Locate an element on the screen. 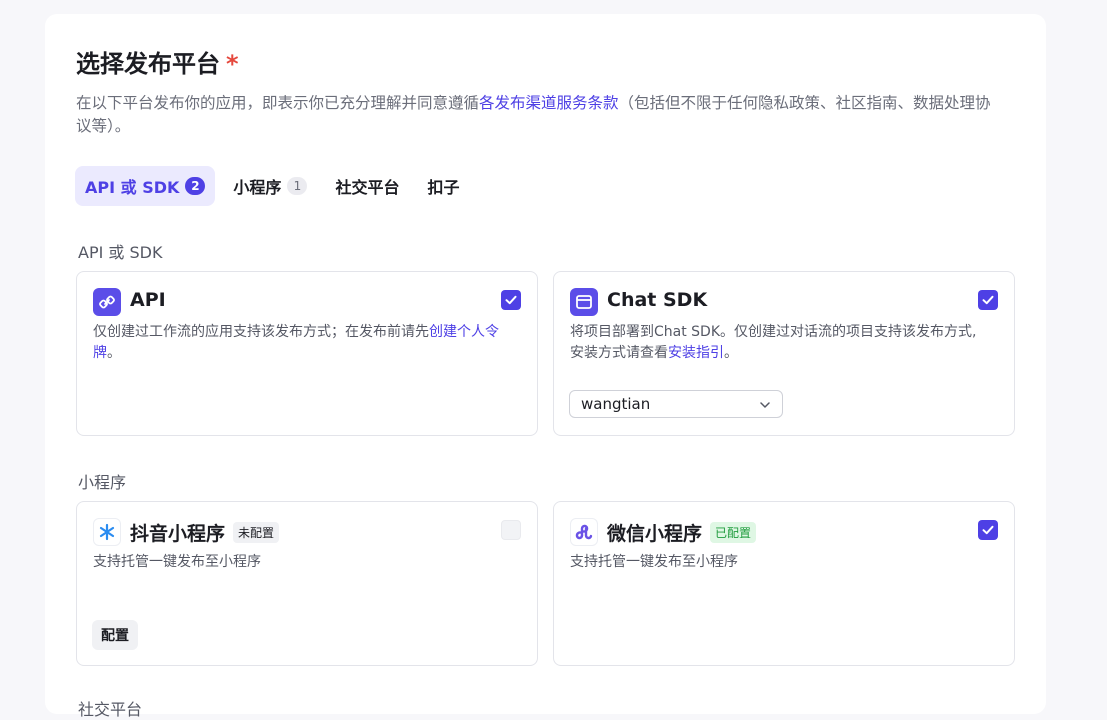 Image resolution: width=1107 pixels, height=720 pixels. browser-window-icon is located at coordinates (584, 302).